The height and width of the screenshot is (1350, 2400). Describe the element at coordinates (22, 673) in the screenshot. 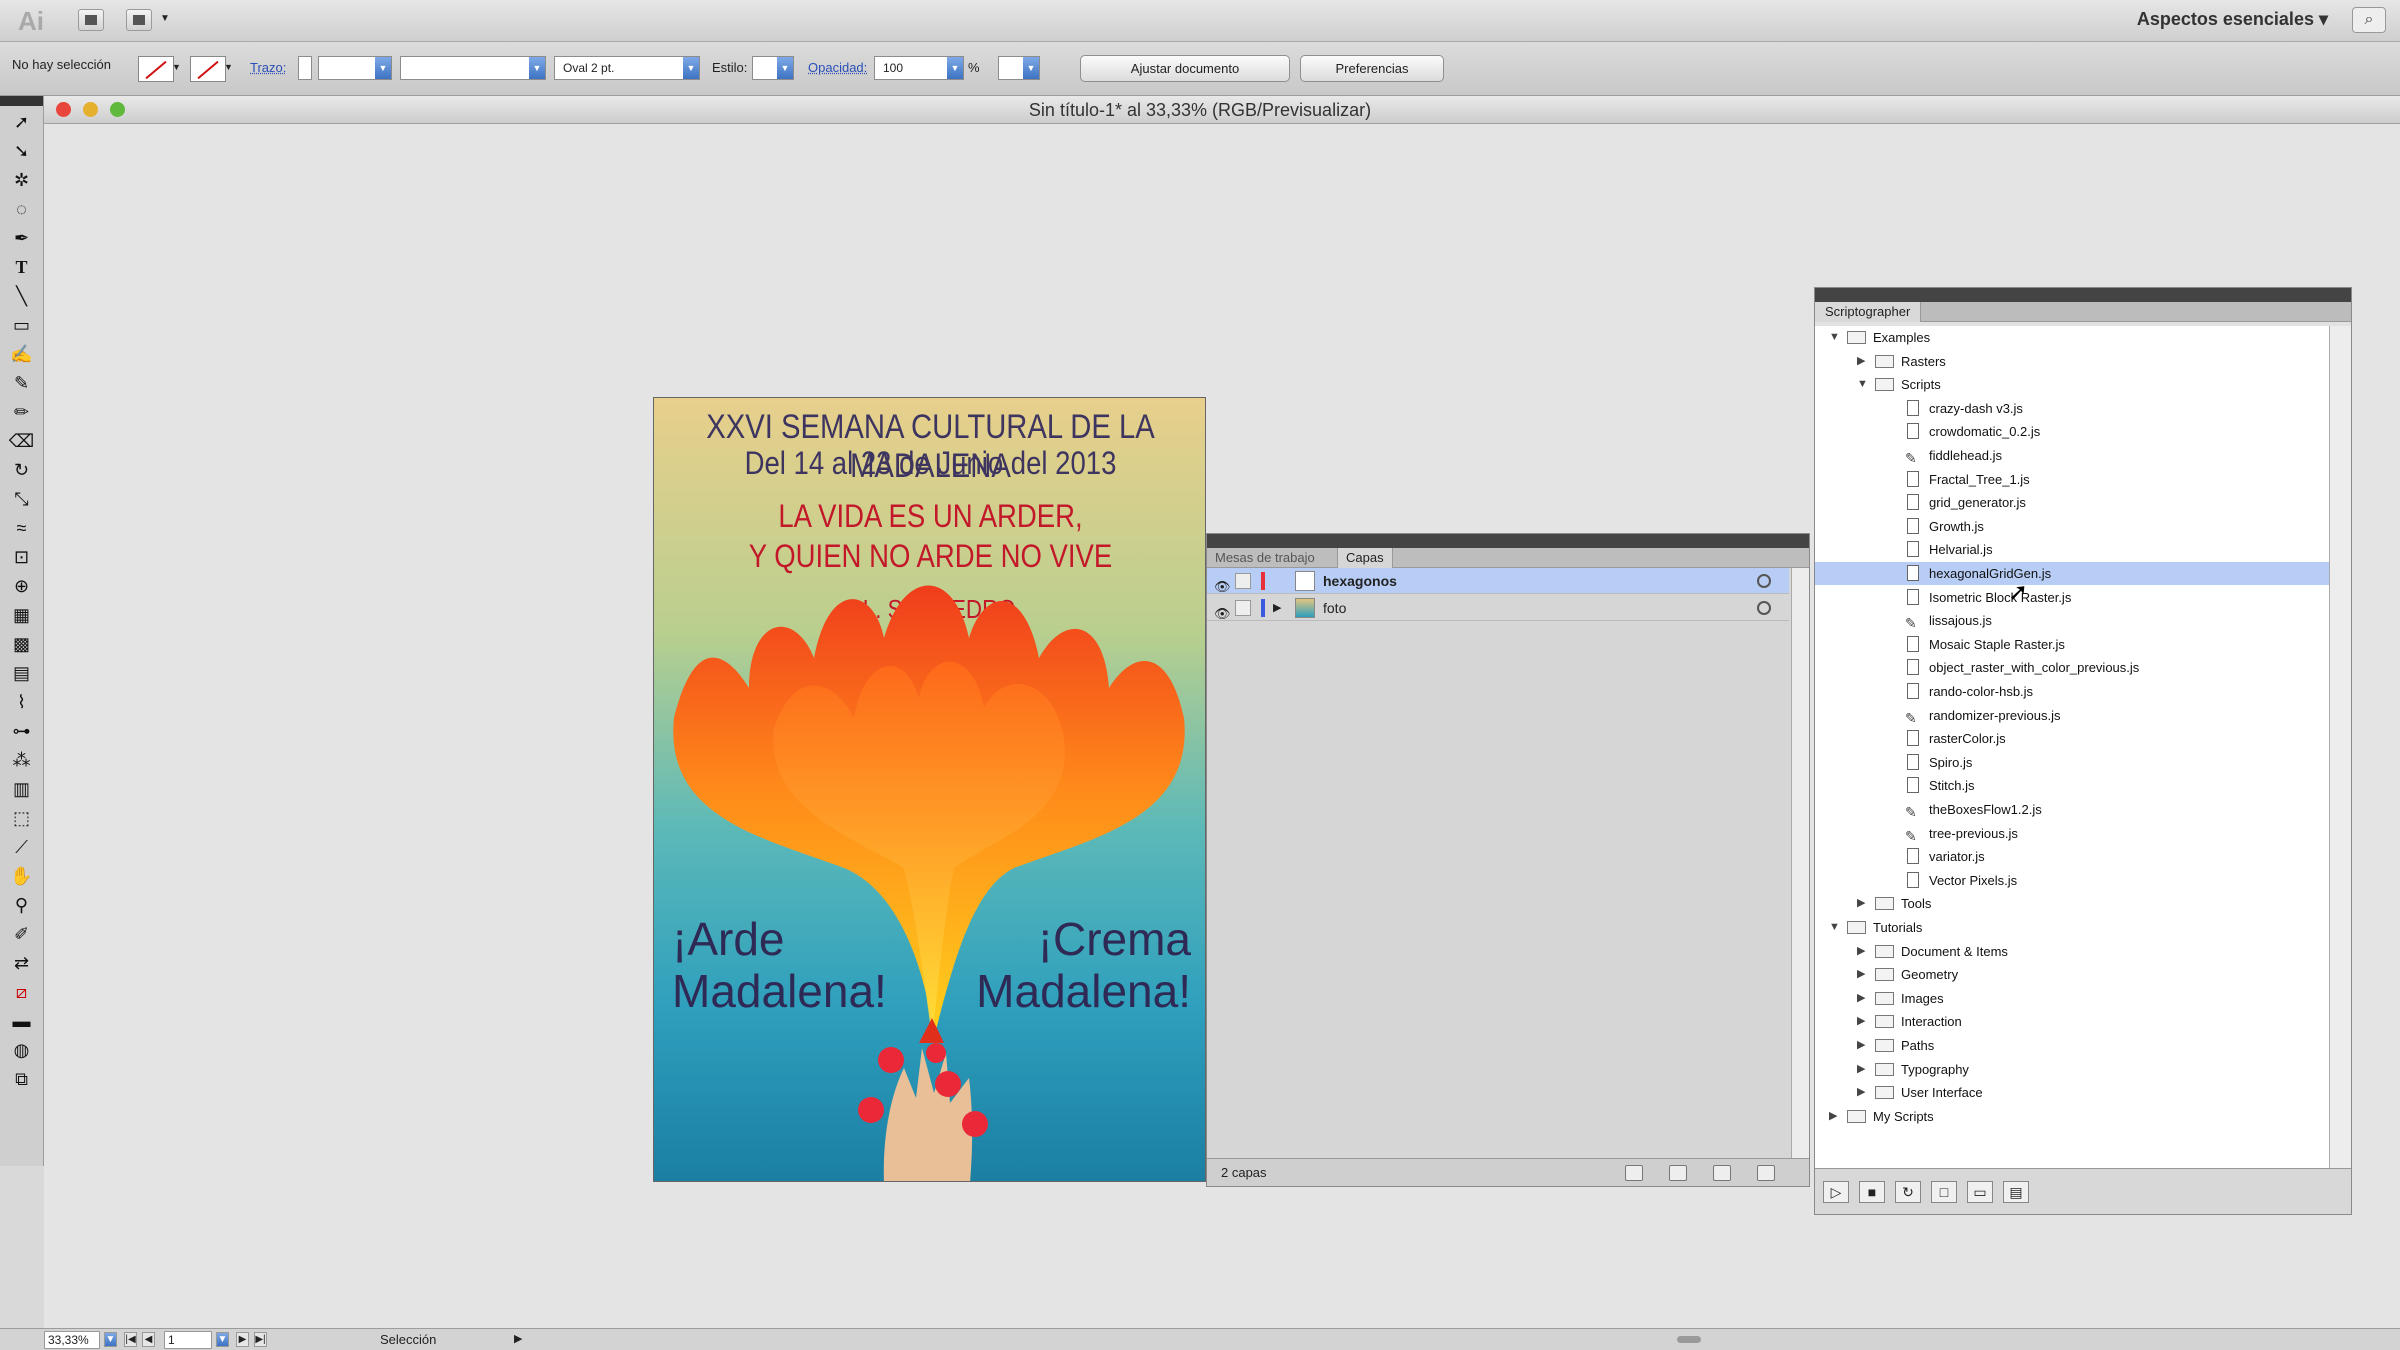

I see `gradient-tool-icon: ▤` at that location.